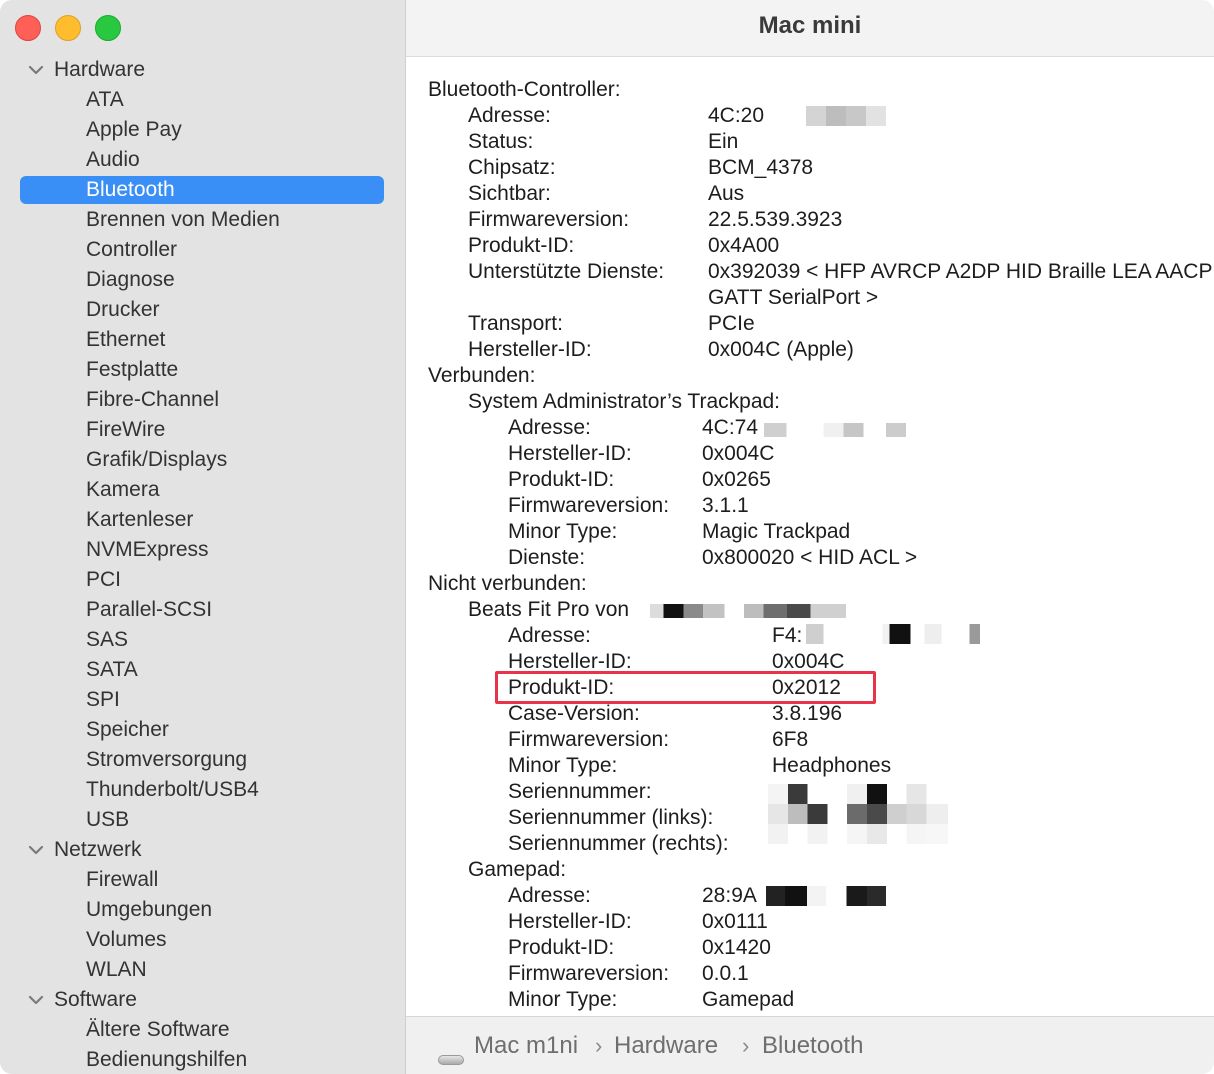 The image size is (1214, 1074). Describe the element at coordinates (549, 609) in the screenshot. I see `device-name: Beats Fit Pro von` at that location.